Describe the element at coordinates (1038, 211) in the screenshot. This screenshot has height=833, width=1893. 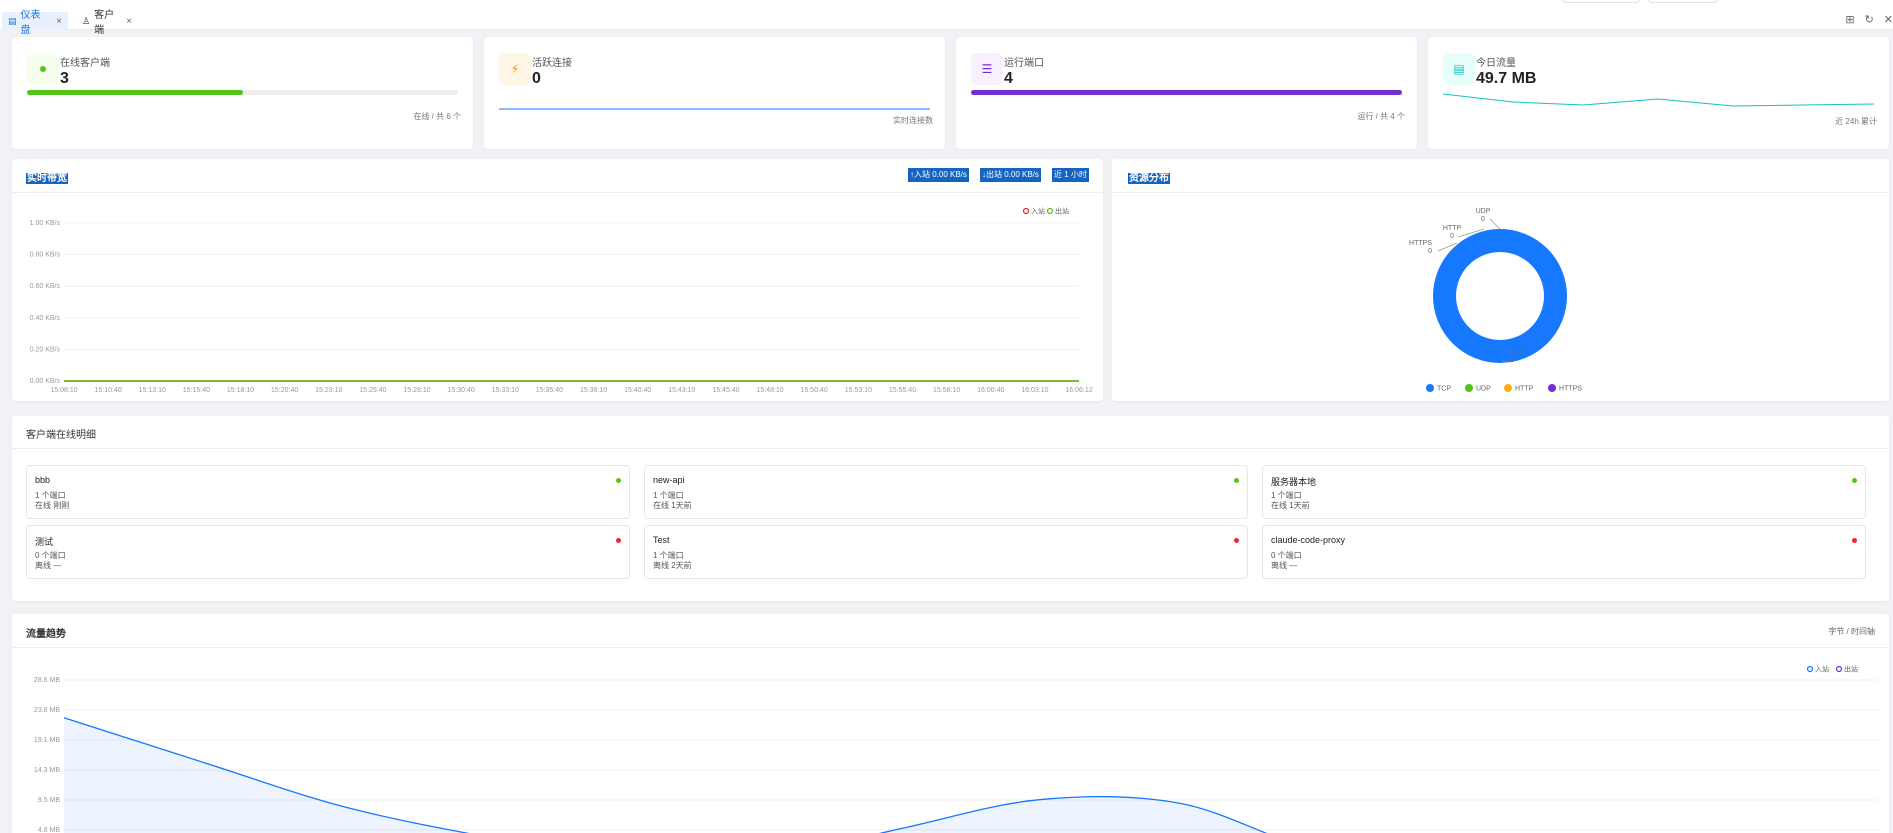
I see `legend-label: 入站` at that location.